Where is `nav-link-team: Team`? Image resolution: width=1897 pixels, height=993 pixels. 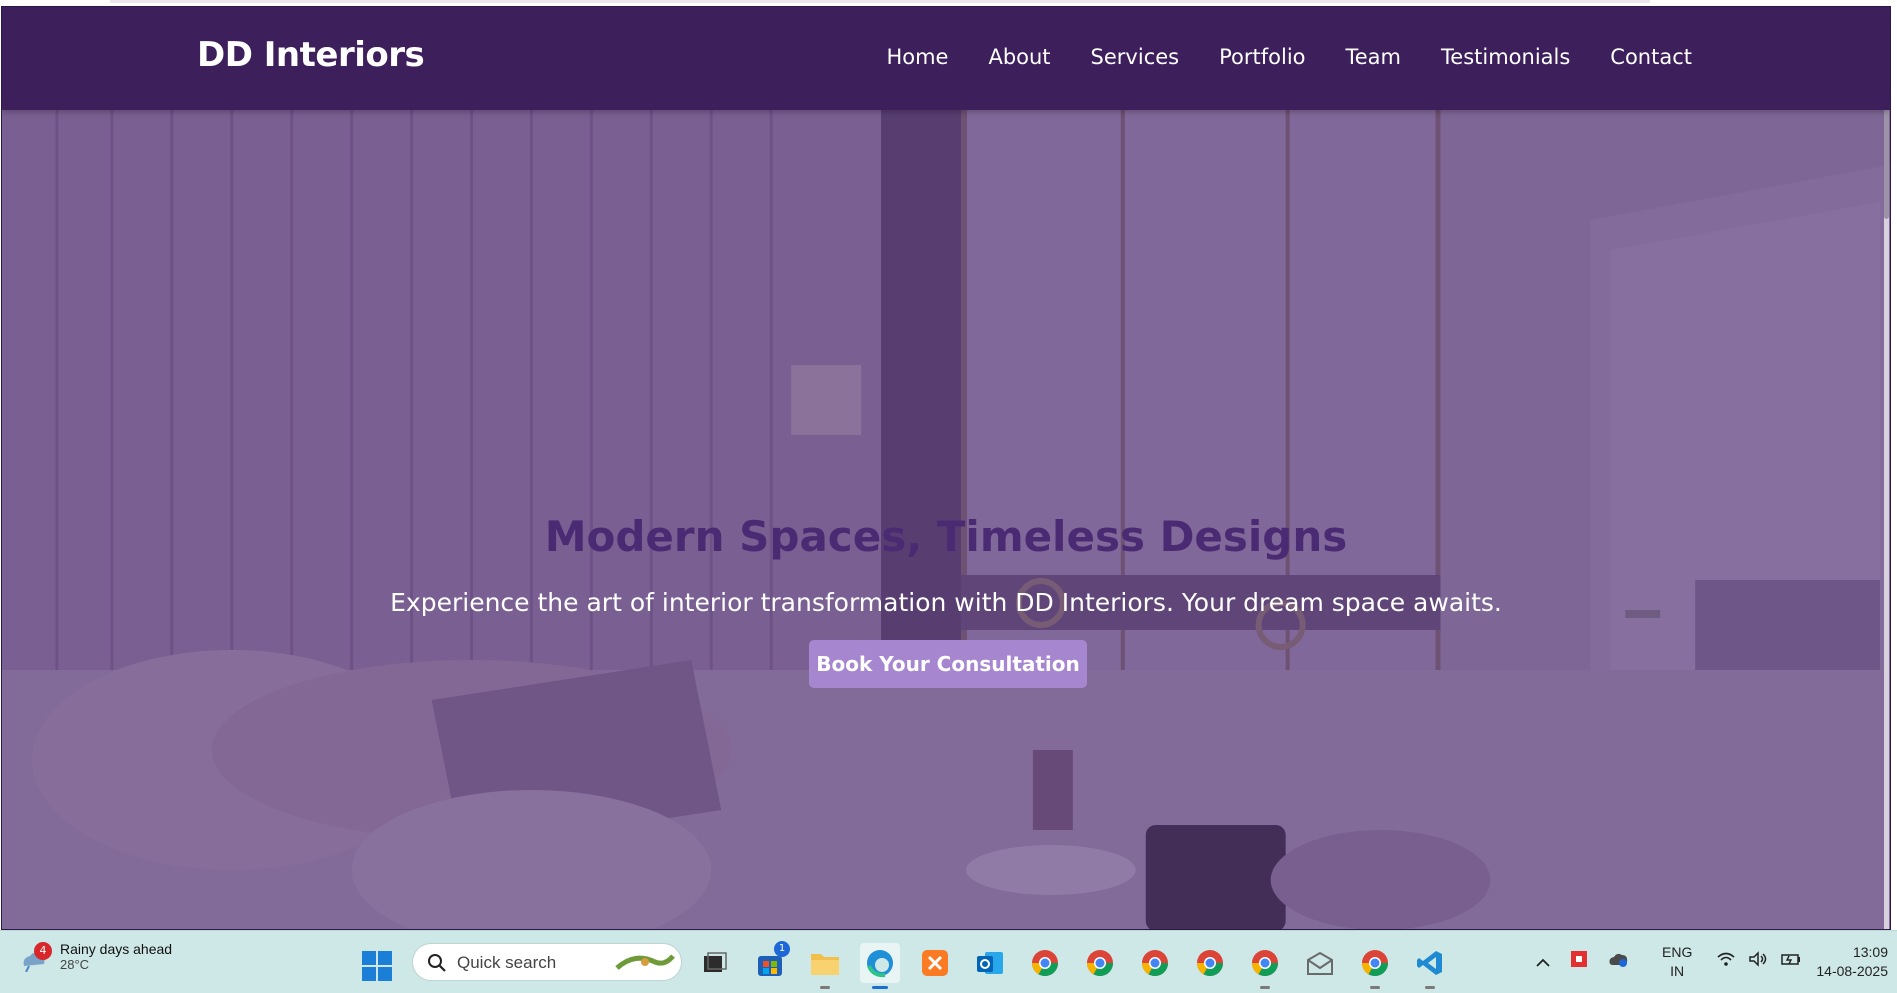 nav-link-team: Team is located at coordinates (1374, 57).